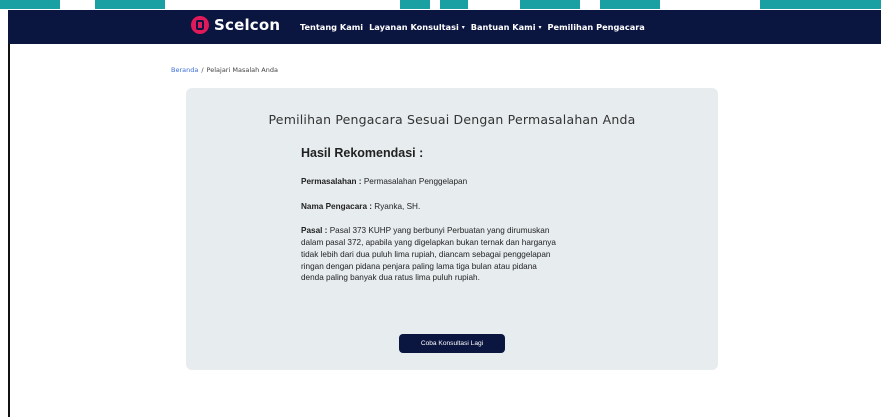 This screenshot has height=417, width=881. Describe the element at coordinates (247, 25) in the screenshot. I see `brand-name: Scelcon` at that location.